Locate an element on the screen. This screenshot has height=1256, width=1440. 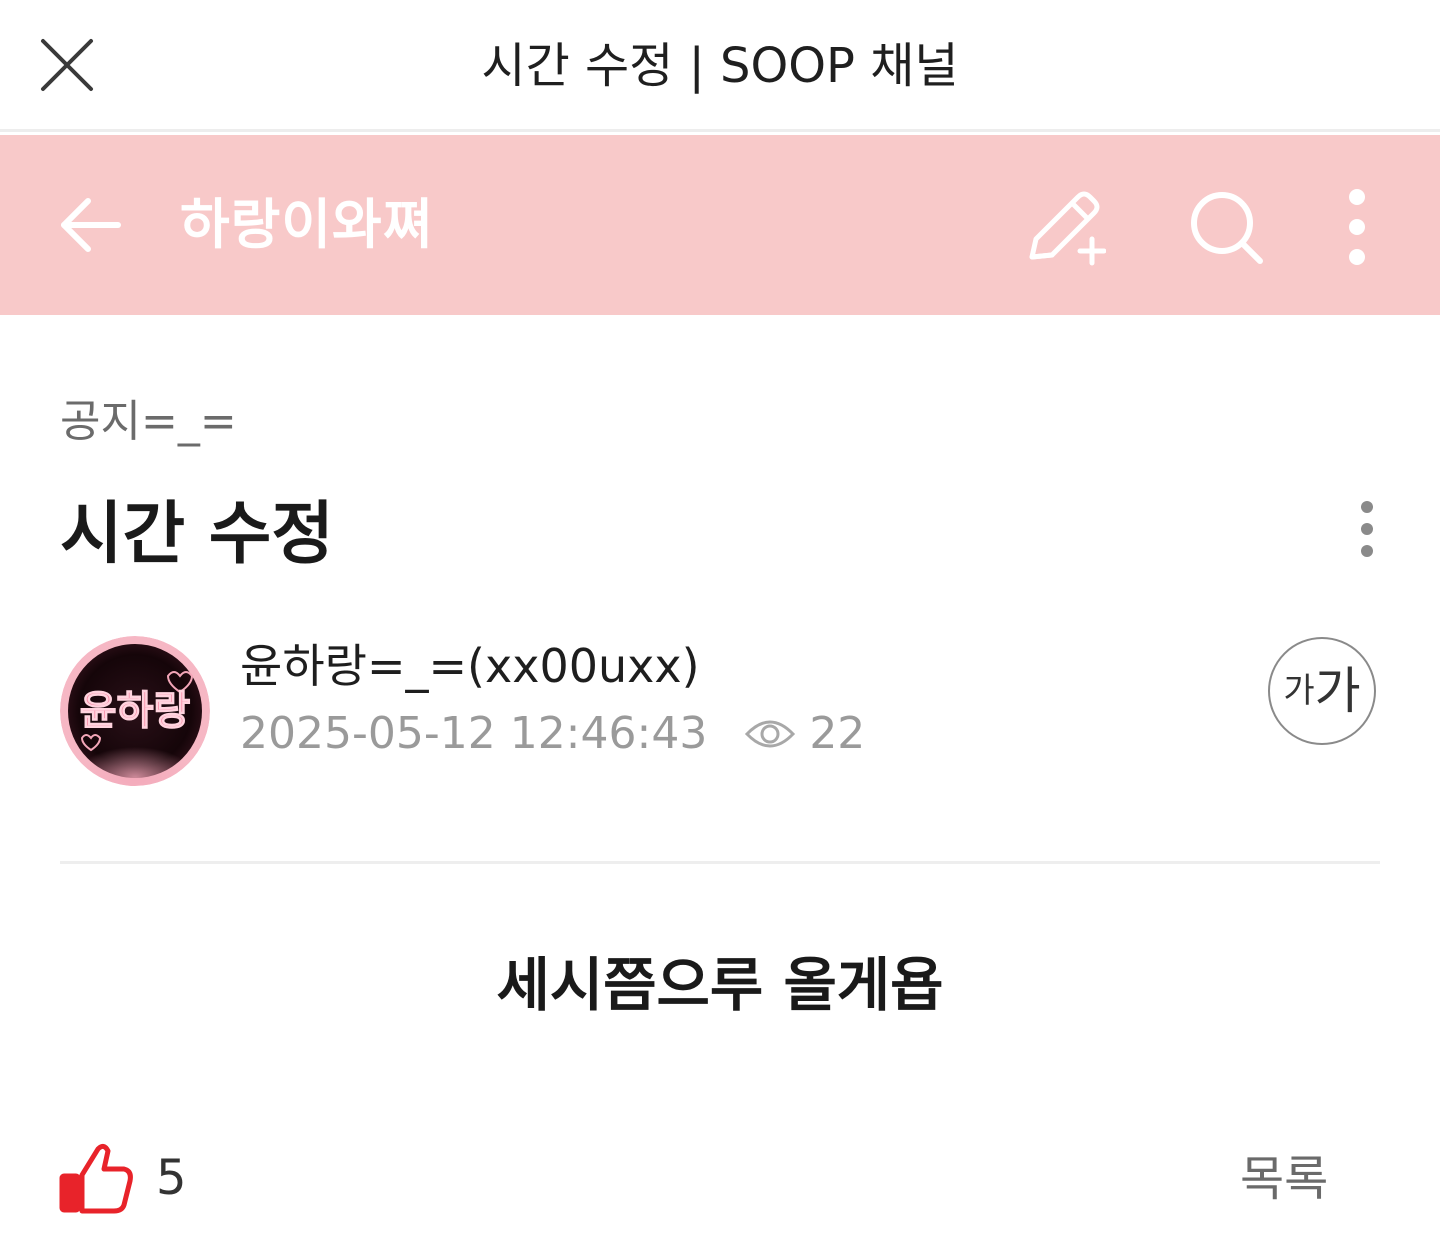
close-button is located at coordinates (67, 65).